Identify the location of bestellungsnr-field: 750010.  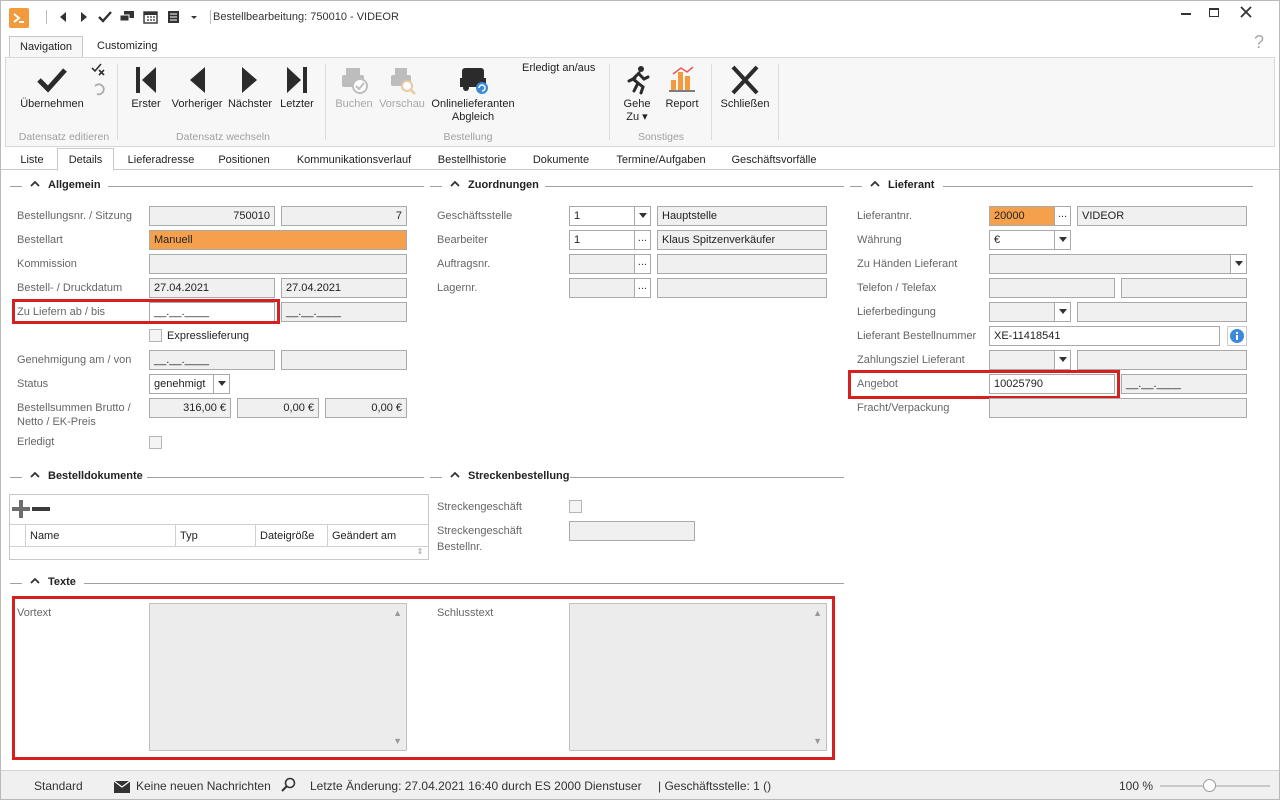
(212, 216).